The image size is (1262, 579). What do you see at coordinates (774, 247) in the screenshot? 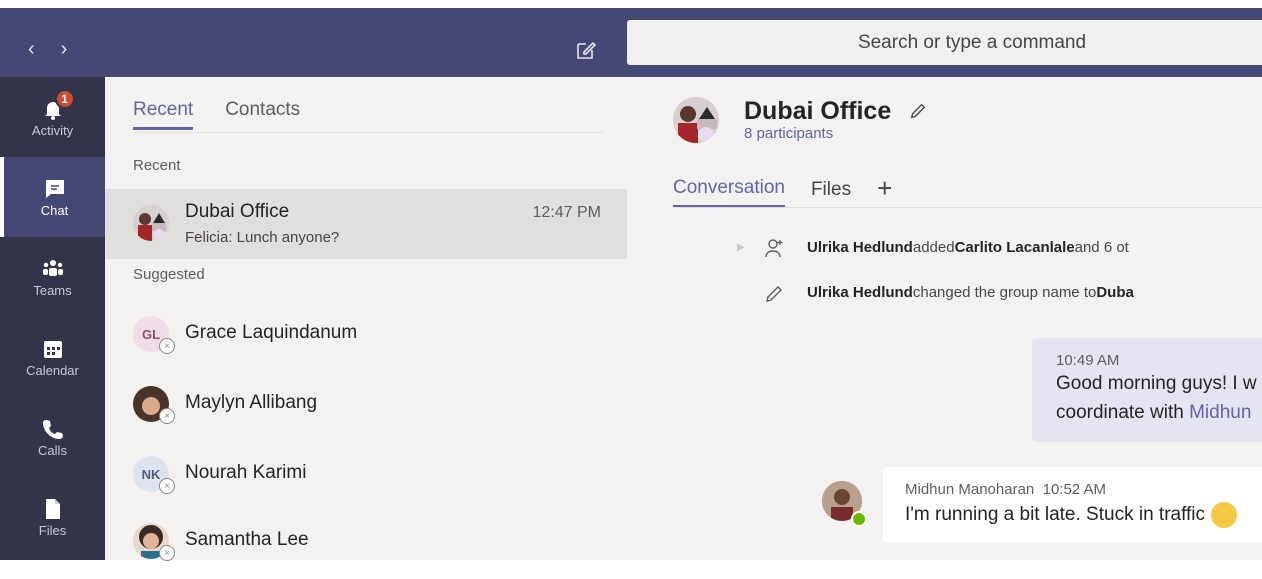
I see `add-person-icon` at bounding box center [774, 247].